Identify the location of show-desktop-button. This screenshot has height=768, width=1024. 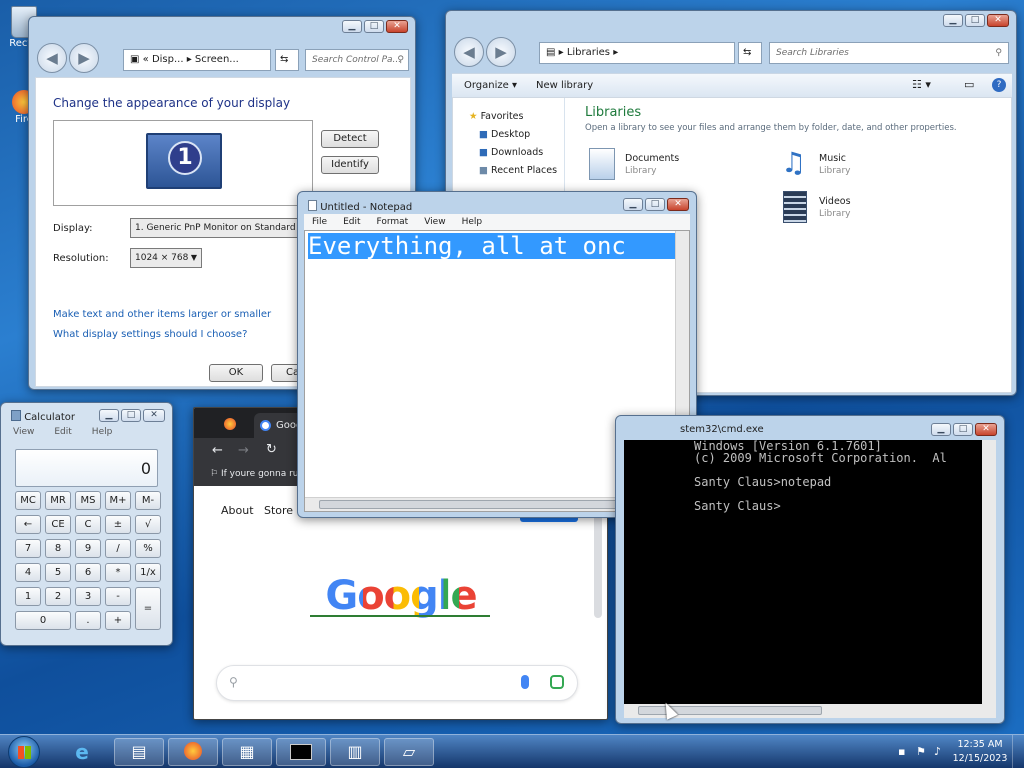
(1018, 751).